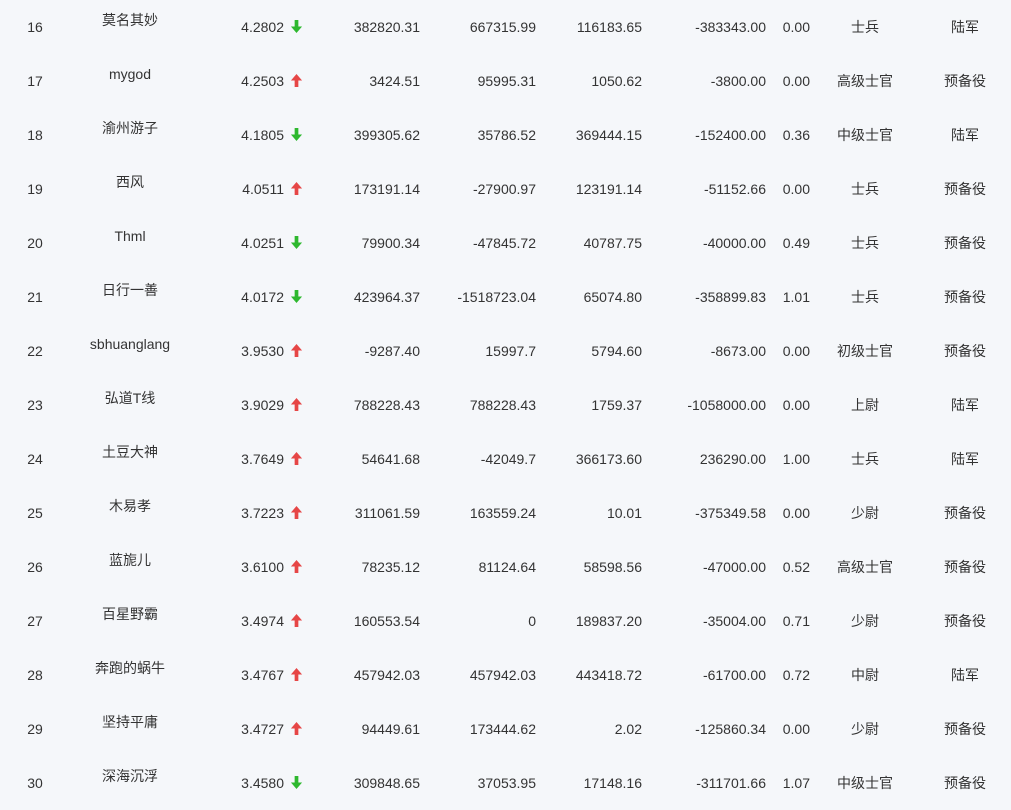  I want to click on user-name-link: 莫名其妙, so click(130, 27).